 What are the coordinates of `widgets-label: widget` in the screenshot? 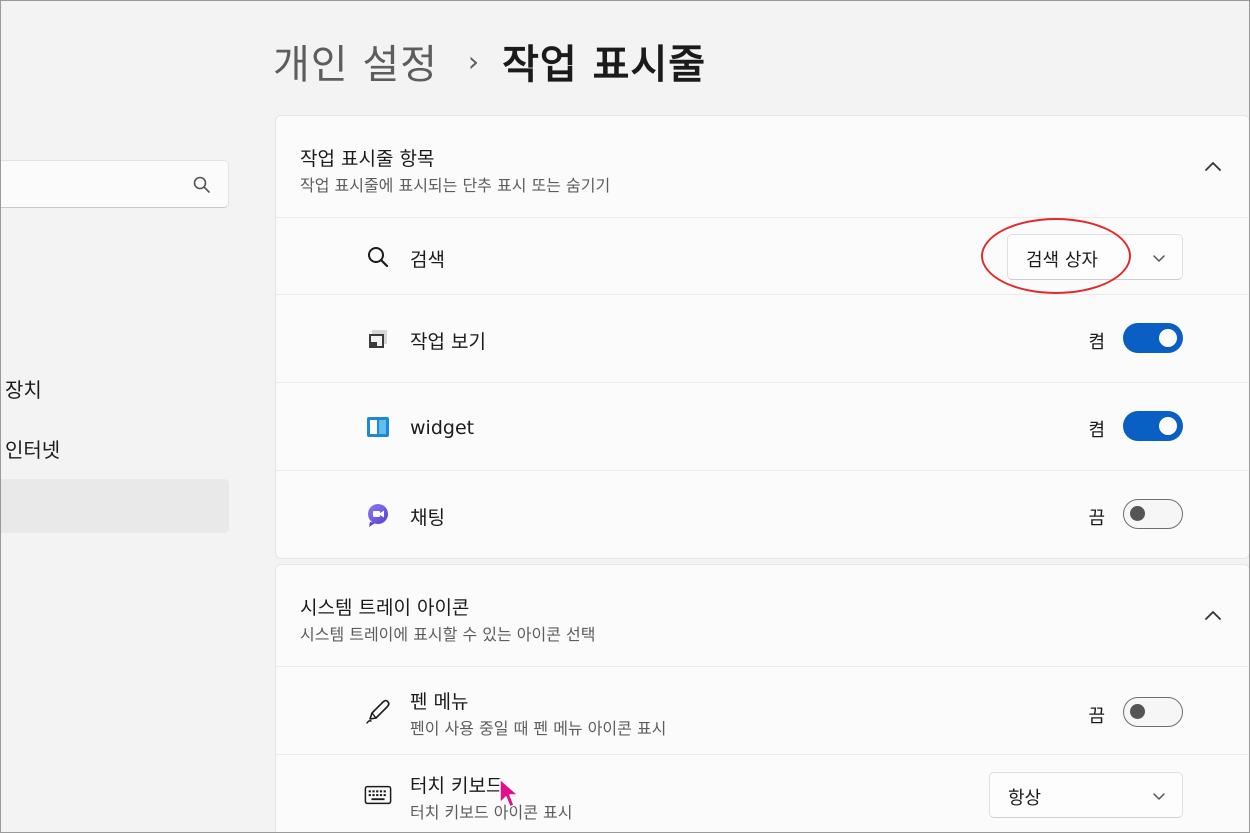 It's located at (442, 428).